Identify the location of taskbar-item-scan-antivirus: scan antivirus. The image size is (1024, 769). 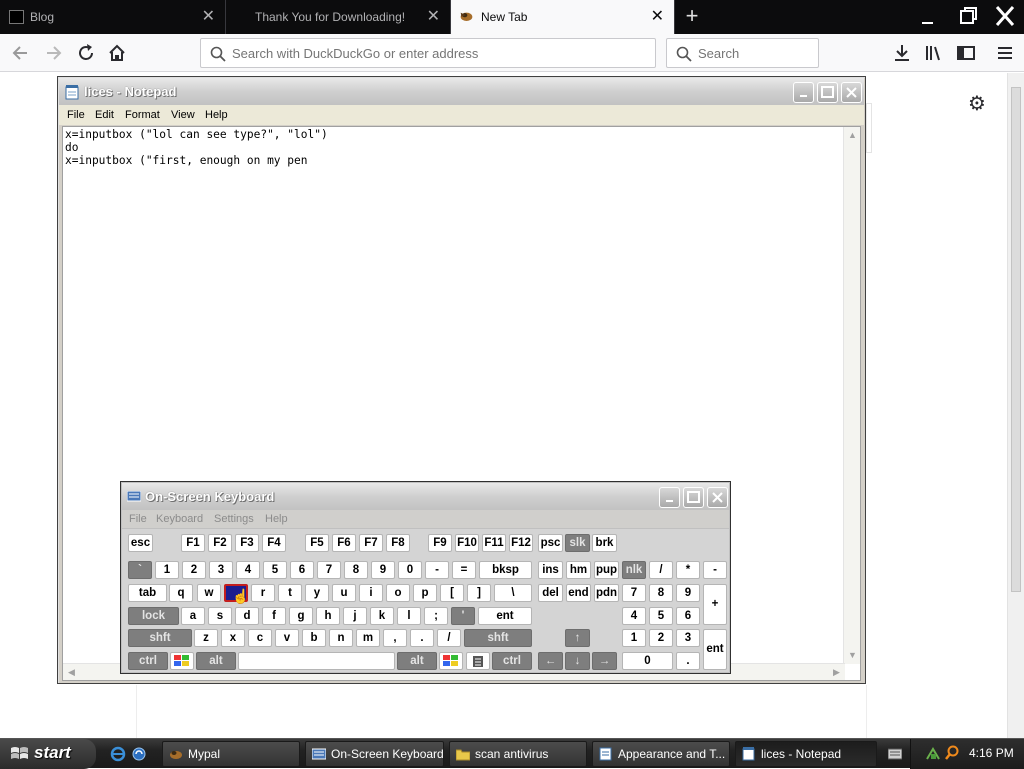
(518, 754).